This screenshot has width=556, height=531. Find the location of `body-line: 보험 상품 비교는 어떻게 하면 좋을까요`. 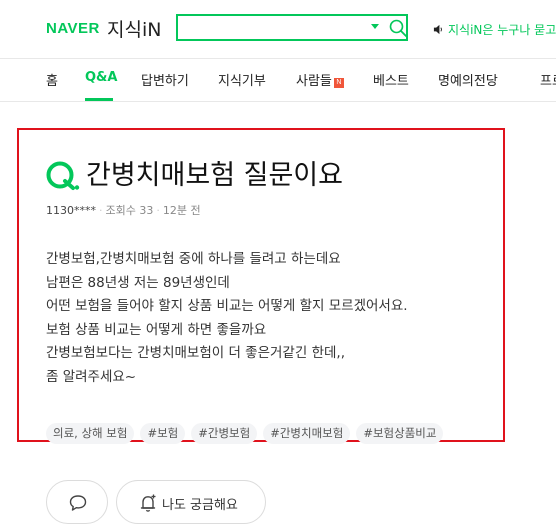

body-line: 보험 상품 비교는 어떻게 하면 좋을까요 is located at coordinates (156, 329).